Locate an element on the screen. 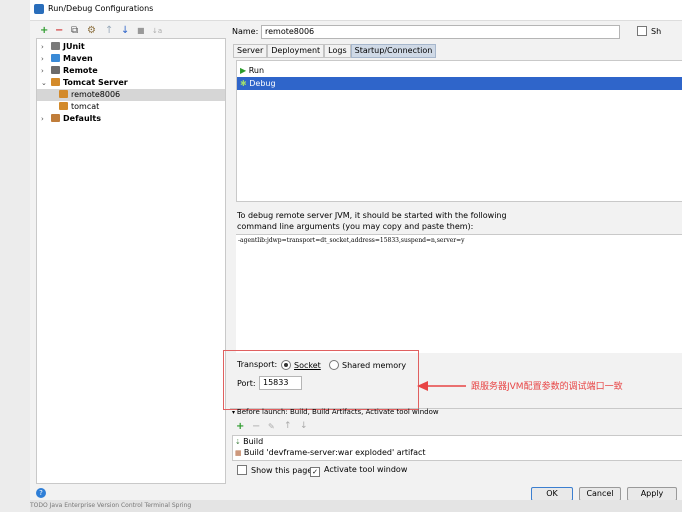  before-edit-icon: ✎ is located at coordinates (271, 426).